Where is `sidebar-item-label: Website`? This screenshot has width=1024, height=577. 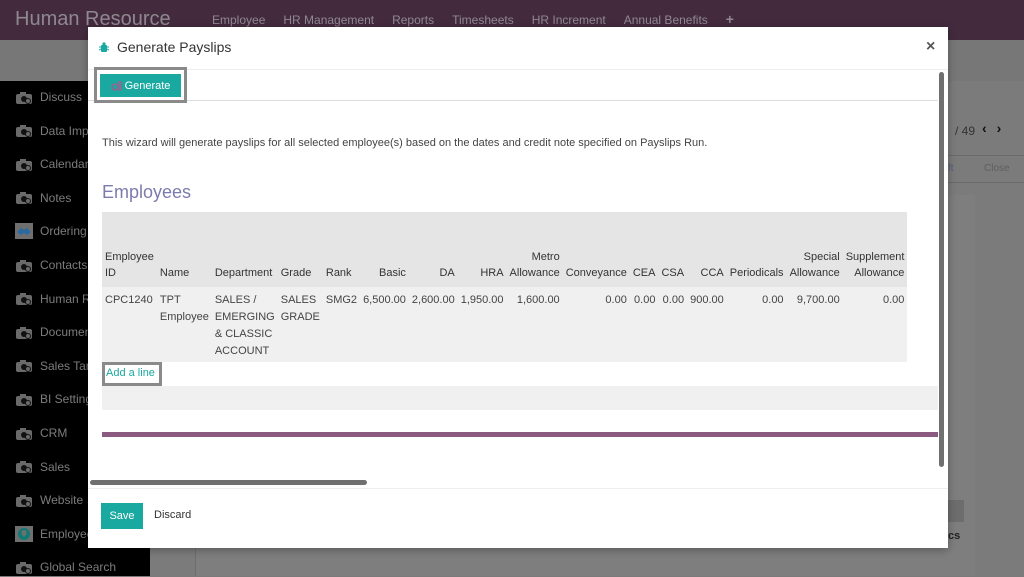 sidebar-item-label: Website is located at coordinates (62, 500).